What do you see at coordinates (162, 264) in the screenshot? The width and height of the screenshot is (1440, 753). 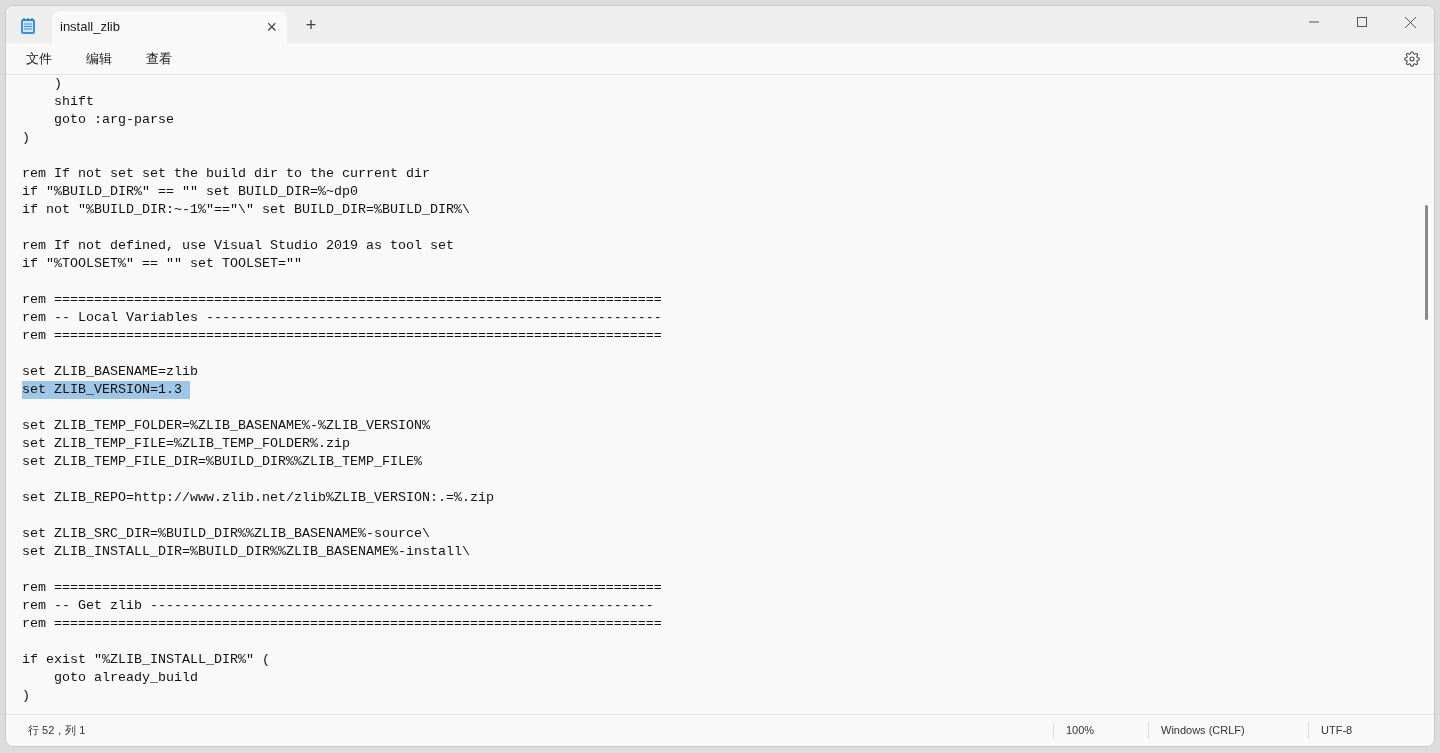 I see `code-line: if "%TOOLSET%" == "" set TOOLSET=""` at bounding box center [162, 264].